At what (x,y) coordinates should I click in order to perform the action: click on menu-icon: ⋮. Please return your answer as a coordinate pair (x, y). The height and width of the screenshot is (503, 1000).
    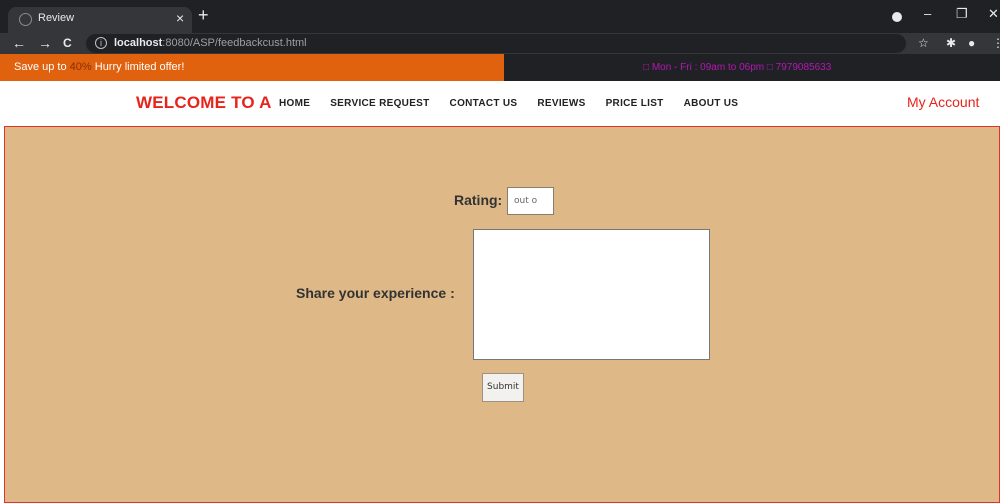
    Looking at the image, I should click on (996, 43).